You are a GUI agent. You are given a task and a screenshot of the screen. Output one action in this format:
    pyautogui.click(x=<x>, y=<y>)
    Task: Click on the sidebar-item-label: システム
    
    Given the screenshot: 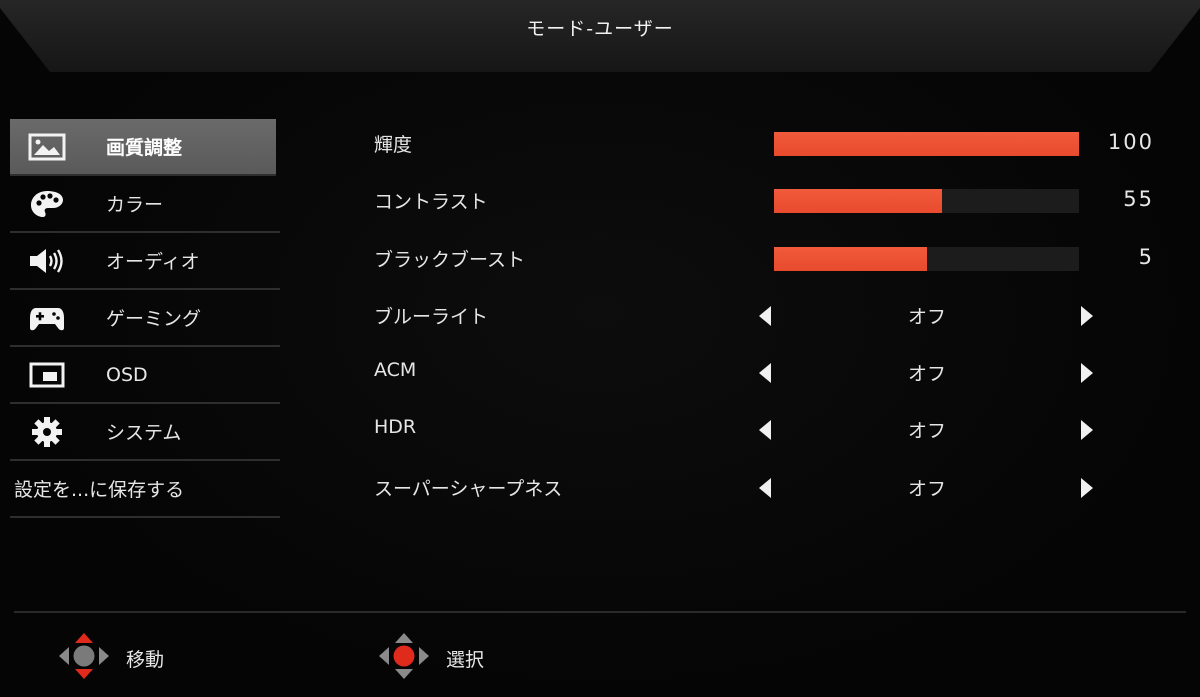 What is the action you would take?
    pyautogui.click(x=144, y=433)
    